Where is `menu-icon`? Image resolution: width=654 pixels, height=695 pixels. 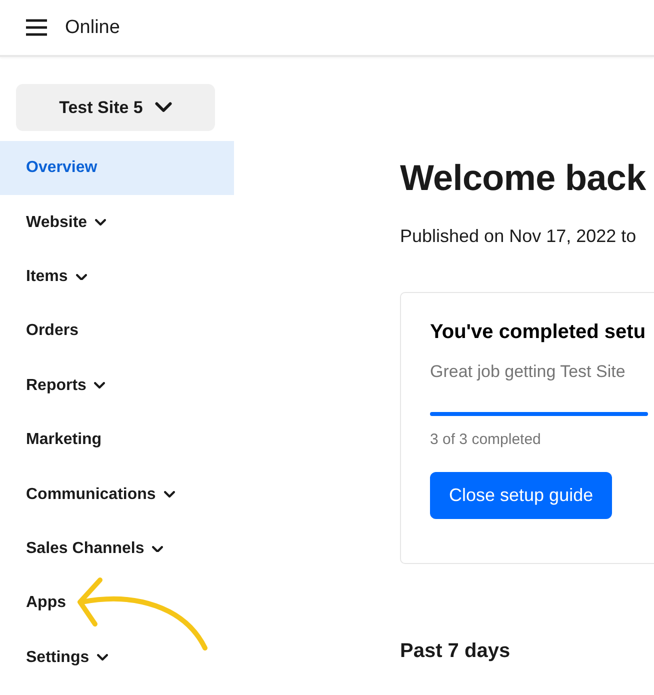
menu-icon is located at coordinates (36, 27).